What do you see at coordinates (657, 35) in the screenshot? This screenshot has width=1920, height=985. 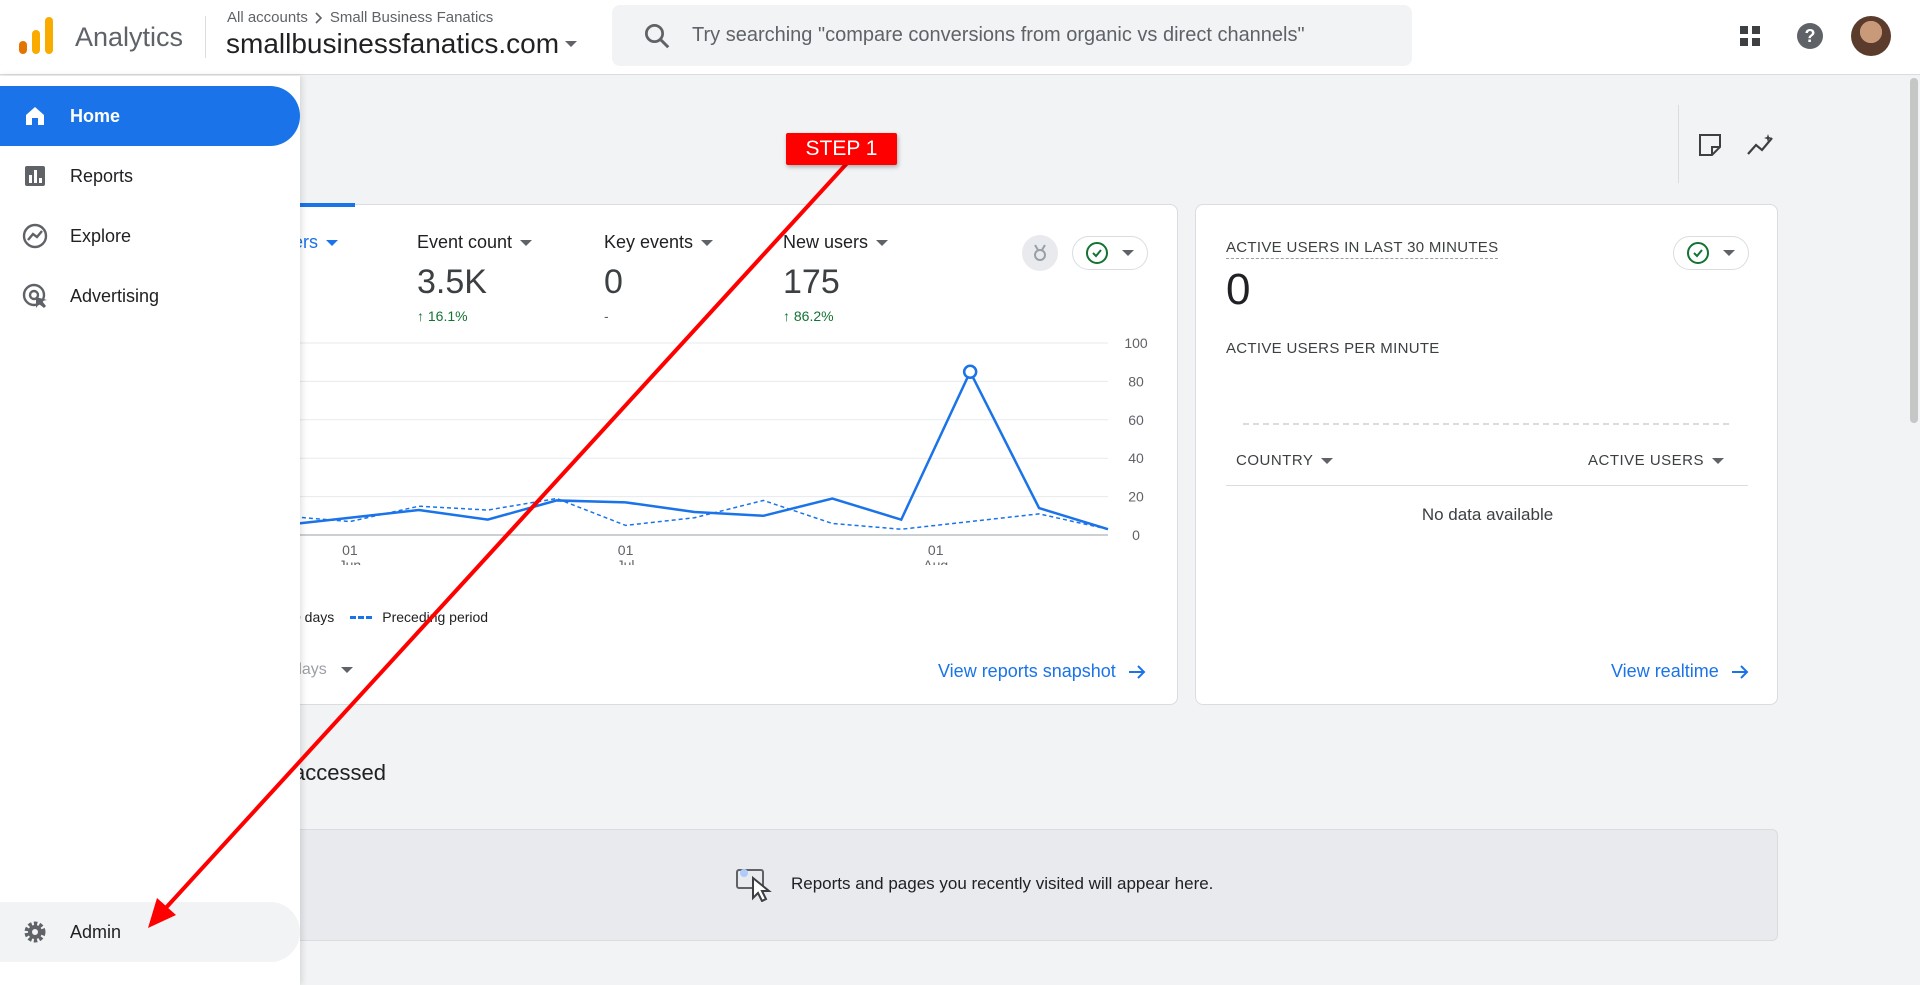 I see `search-icon` at bounding box center [657, 35].